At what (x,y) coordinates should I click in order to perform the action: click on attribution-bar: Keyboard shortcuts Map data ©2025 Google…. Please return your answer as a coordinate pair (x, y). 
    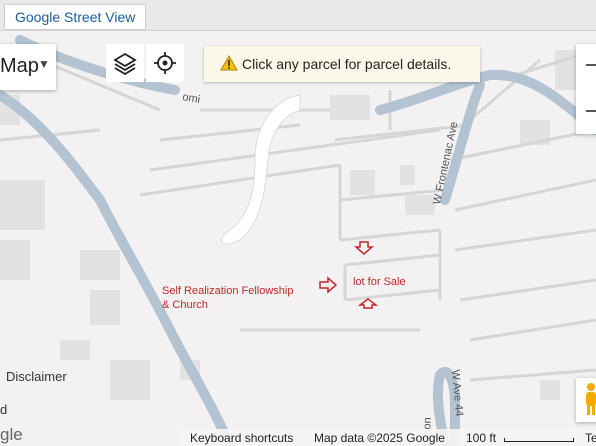
    Looking at the image, I should click on (388, 437).